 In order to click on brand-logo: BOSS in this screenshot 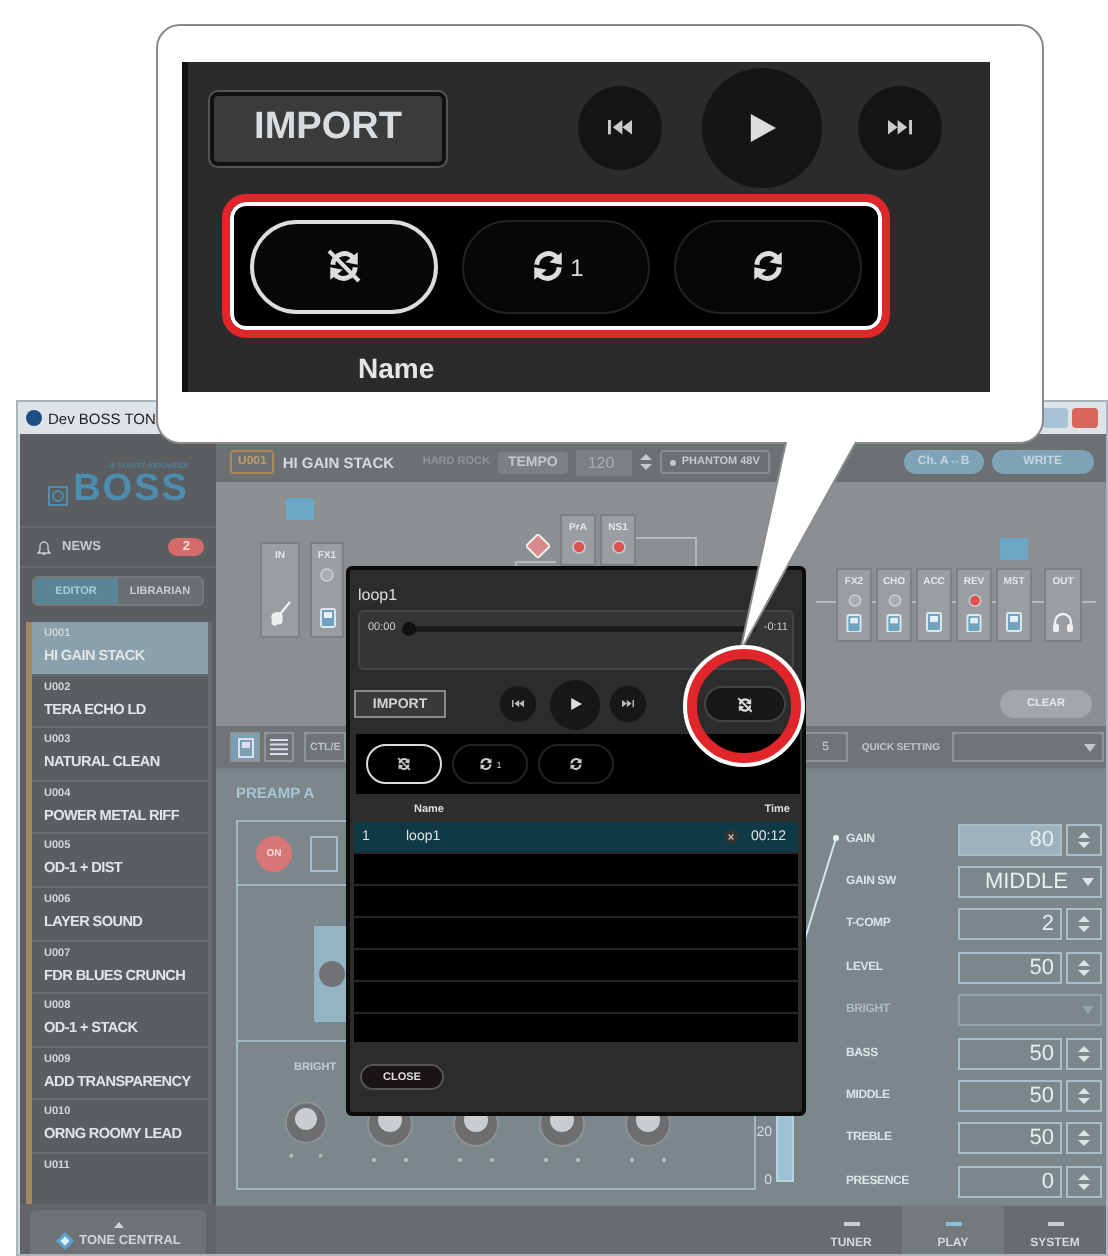, I will do `click(131, 489)`.